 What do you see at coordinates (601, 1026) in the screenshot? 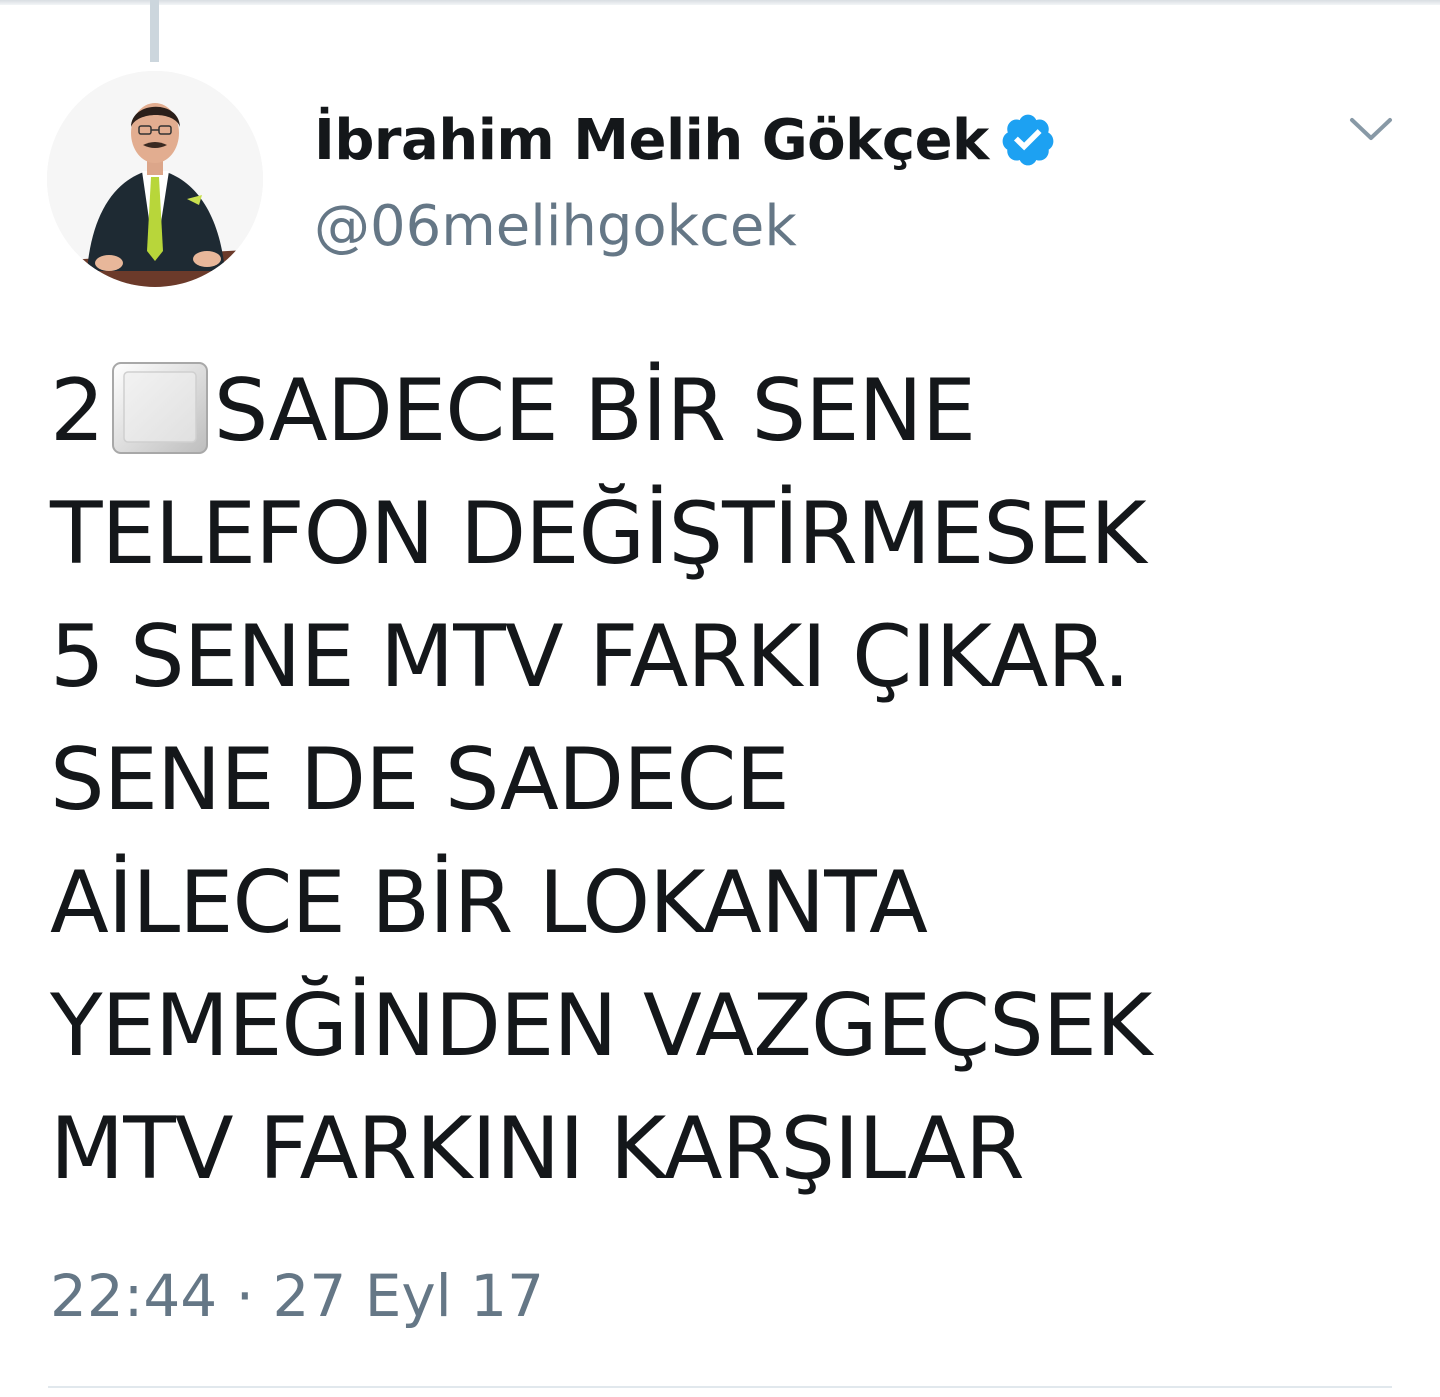
I see `tweet-line: YEMEĞİNDEN VAZGEÇSEK` at bounding box center [601, 1026].